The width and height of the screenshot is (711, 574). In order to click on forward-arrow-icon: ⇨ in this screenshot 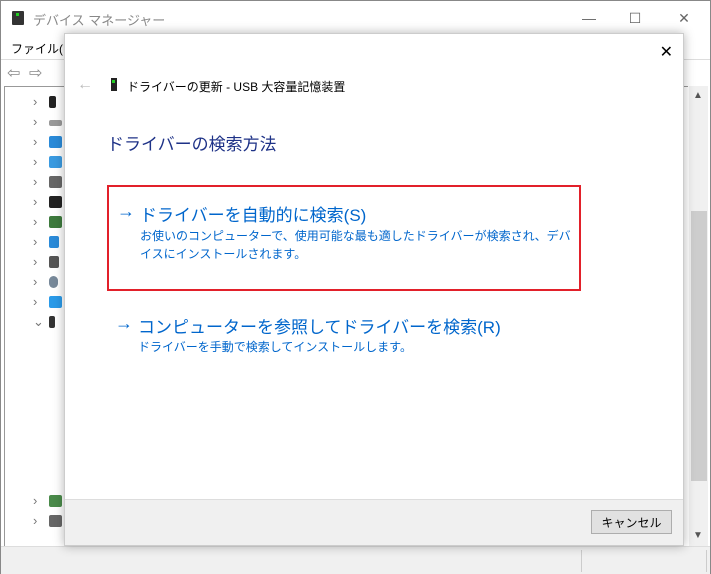, I will do `click(35, 73)`.